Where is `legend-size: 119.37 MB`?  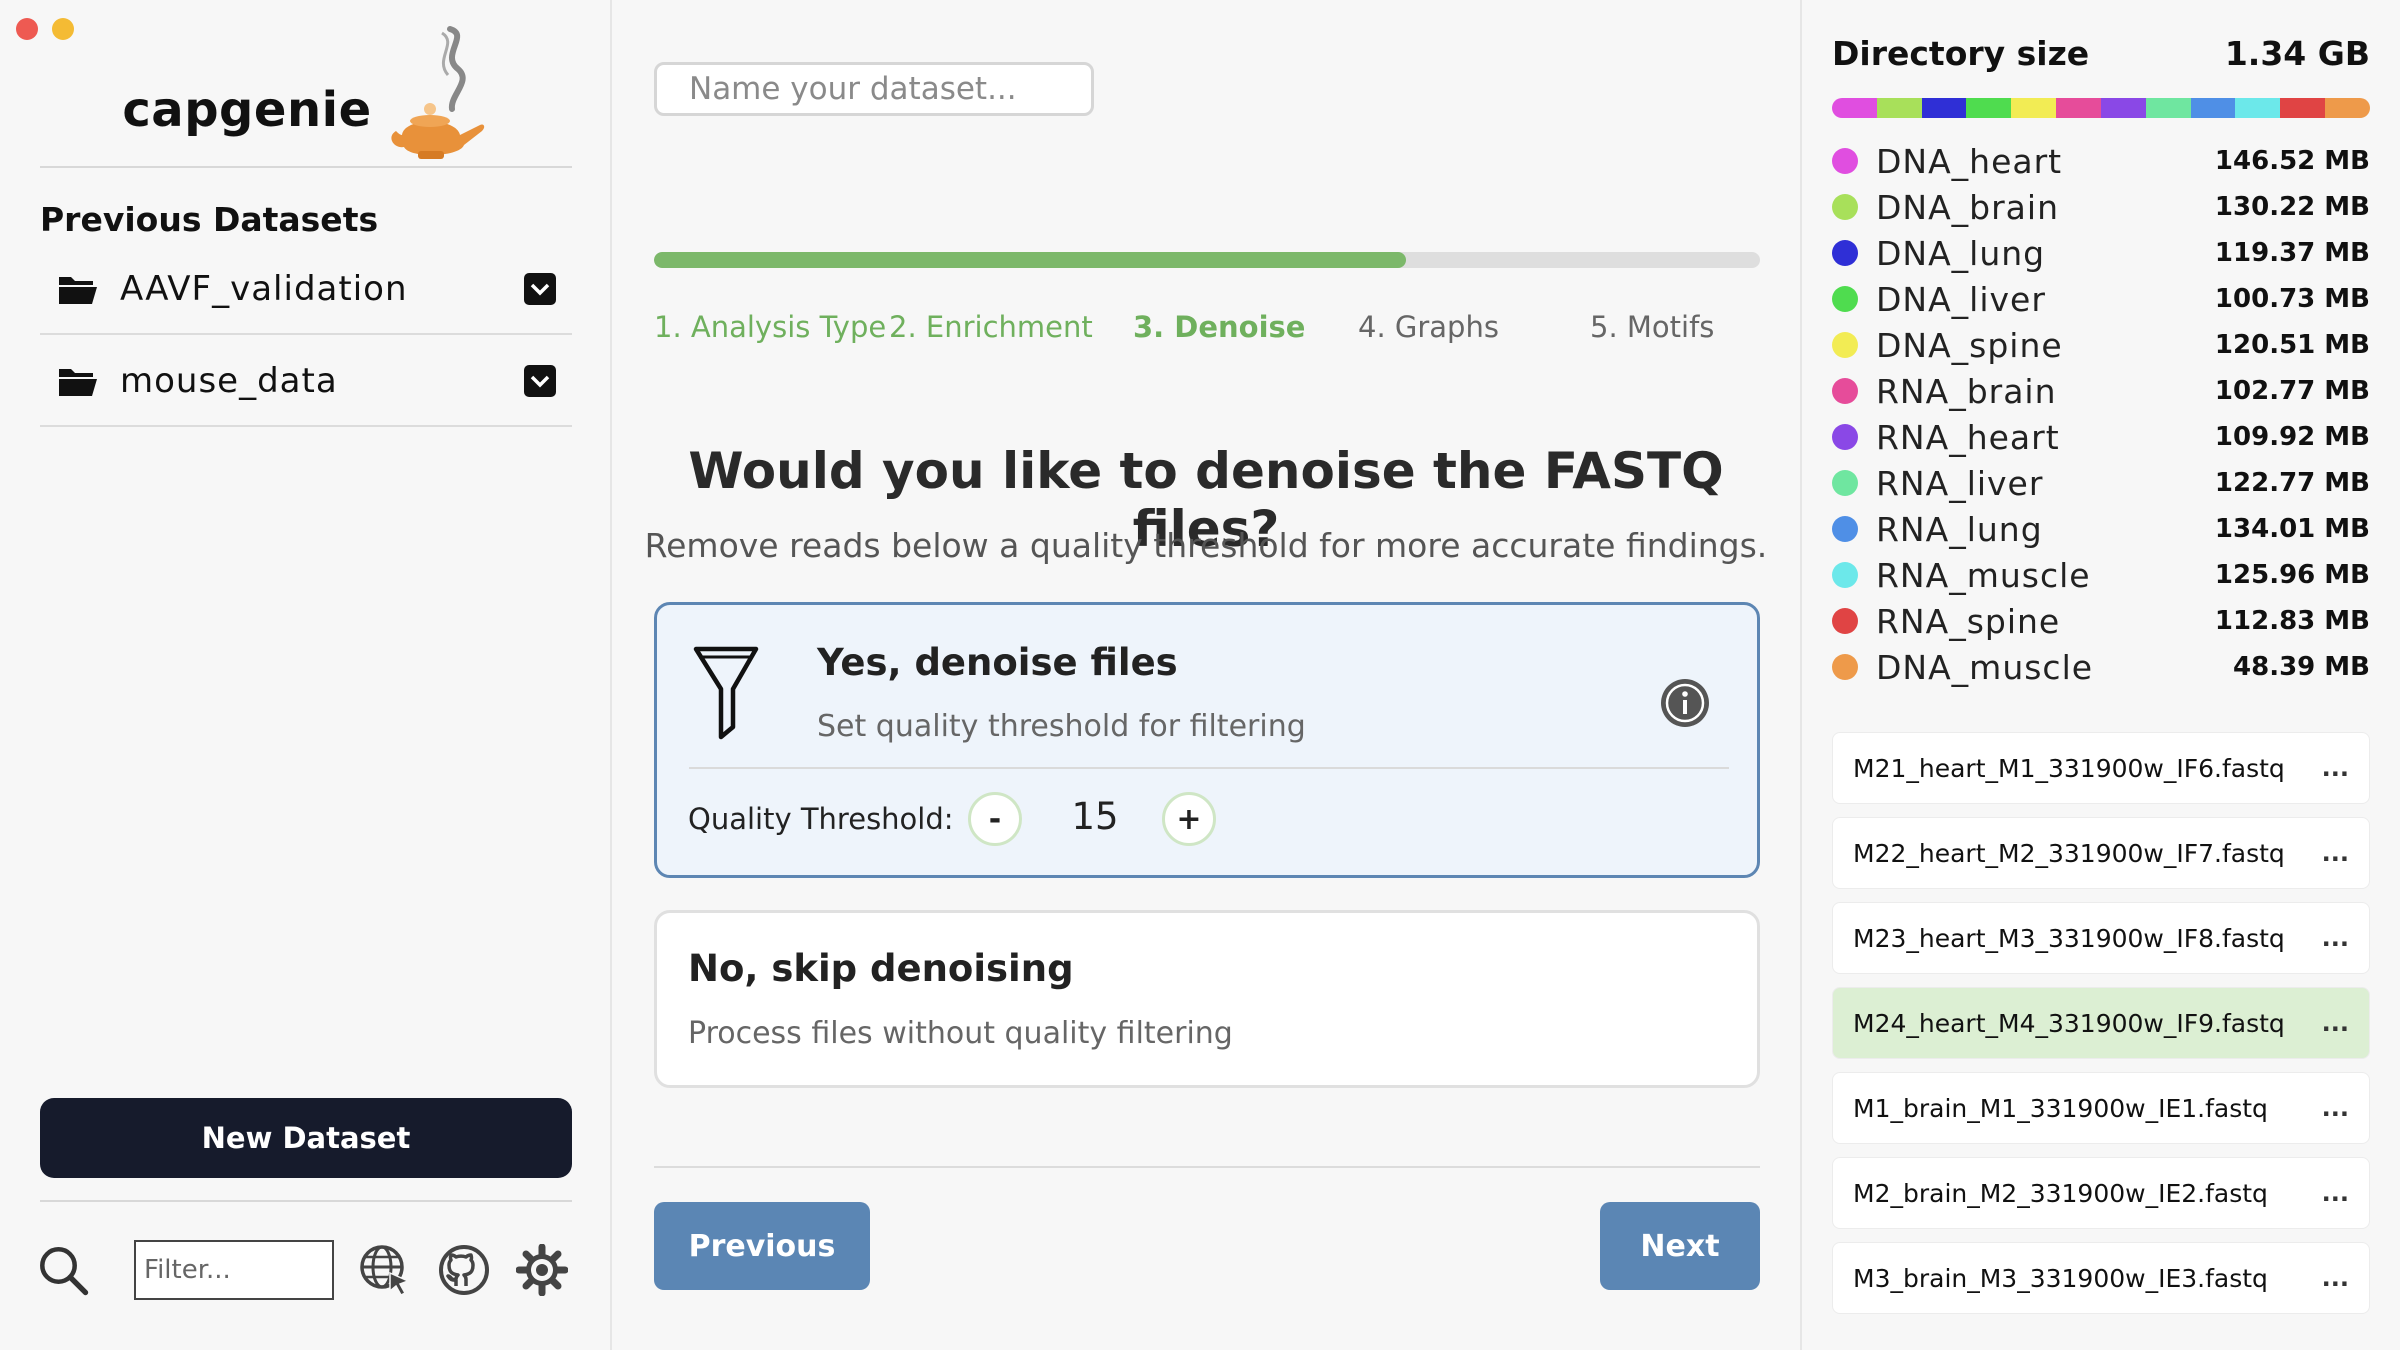
legend-size: 119.37 MB is located at coordinates (2292, 253).